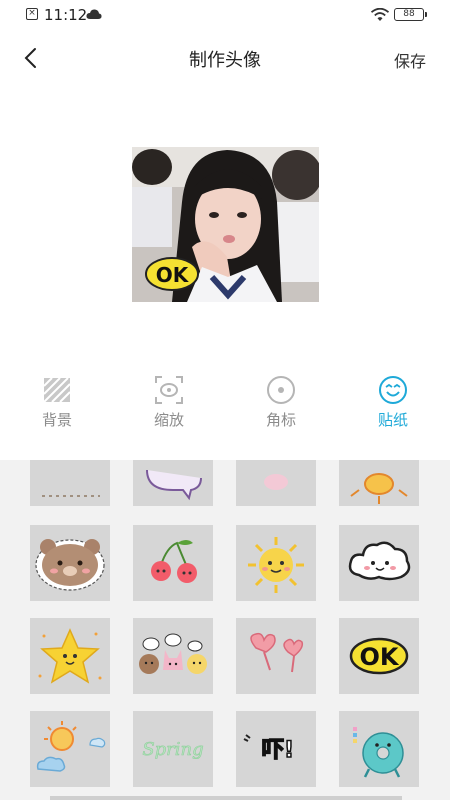 This screenshot has width=450, height=800. I want to click on hatch-icon, so click(57, 390).